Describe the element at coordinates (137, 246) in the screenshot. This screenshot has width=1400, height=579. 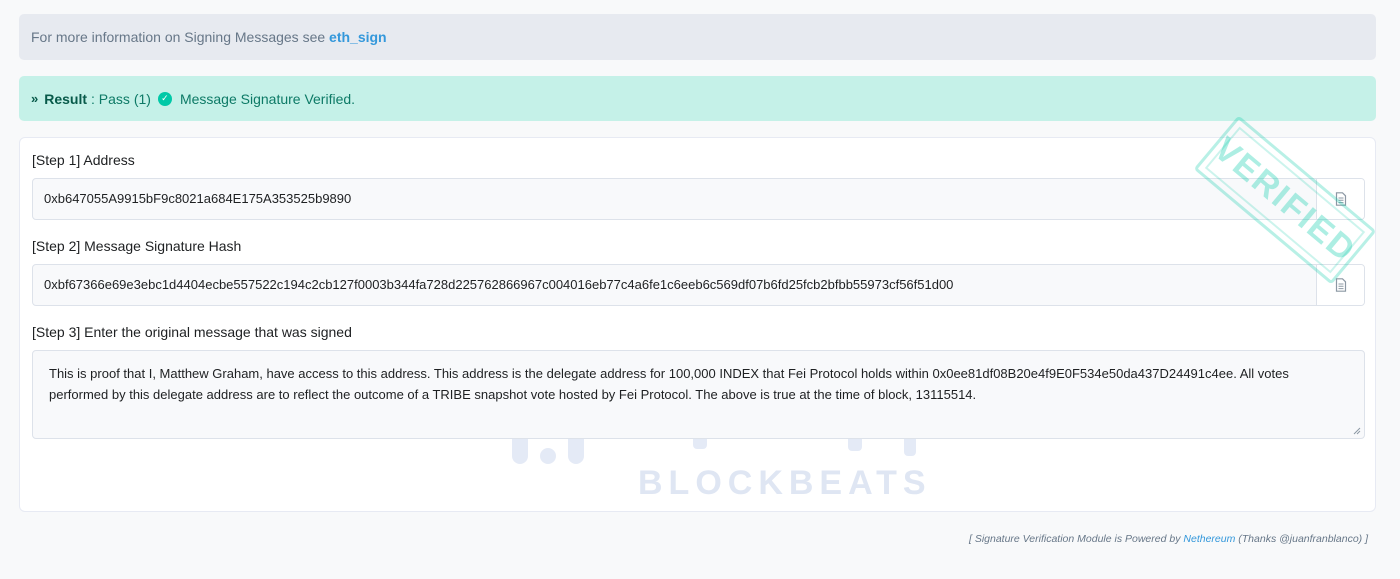
I see `step2-label: [Step 2] Message Signature Hash` at that location.